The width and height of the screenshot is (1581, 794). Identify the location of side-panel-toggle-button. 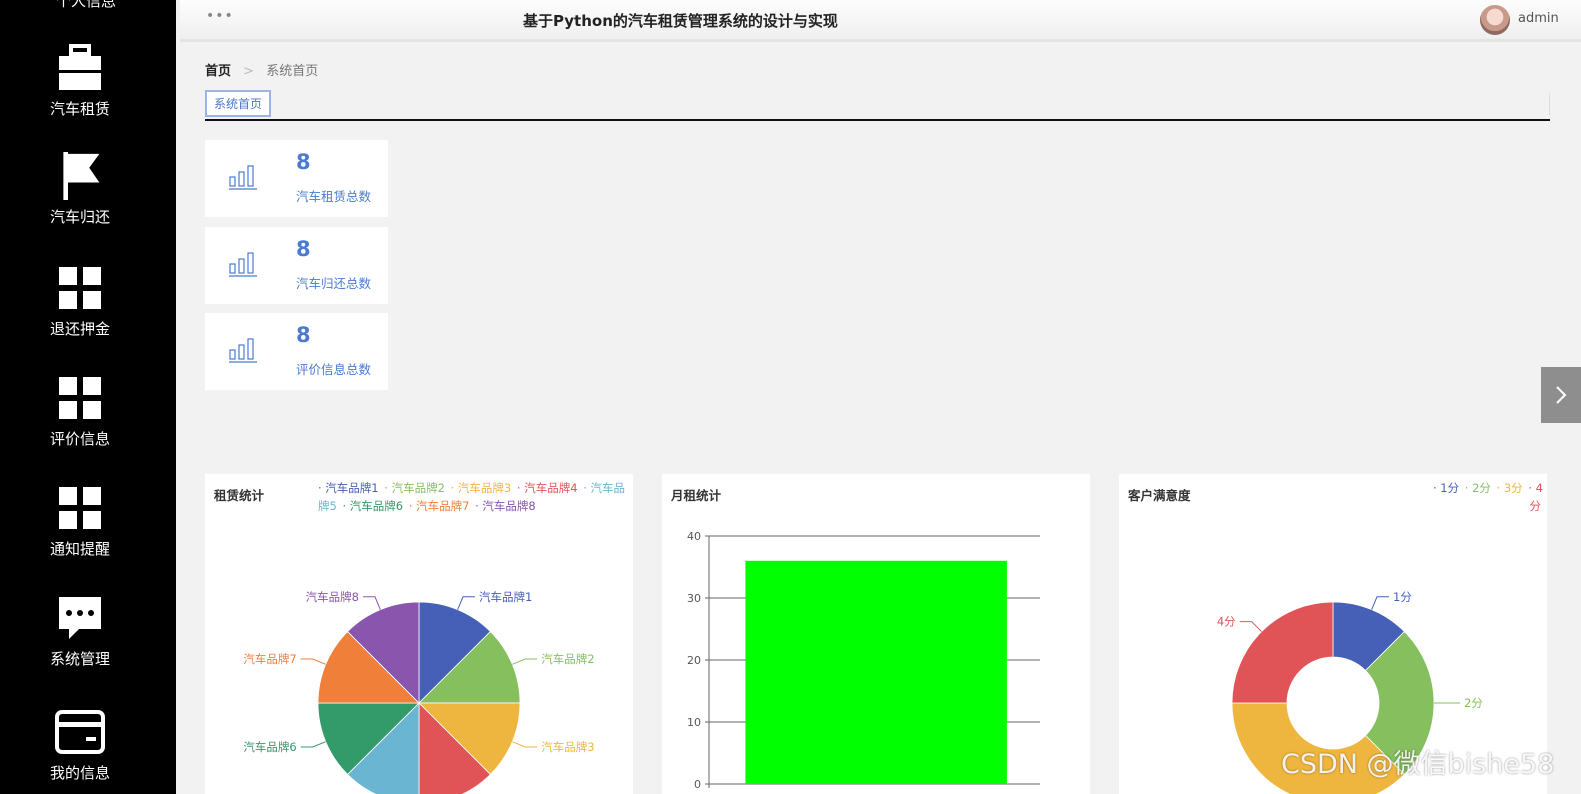
(1561, 395).